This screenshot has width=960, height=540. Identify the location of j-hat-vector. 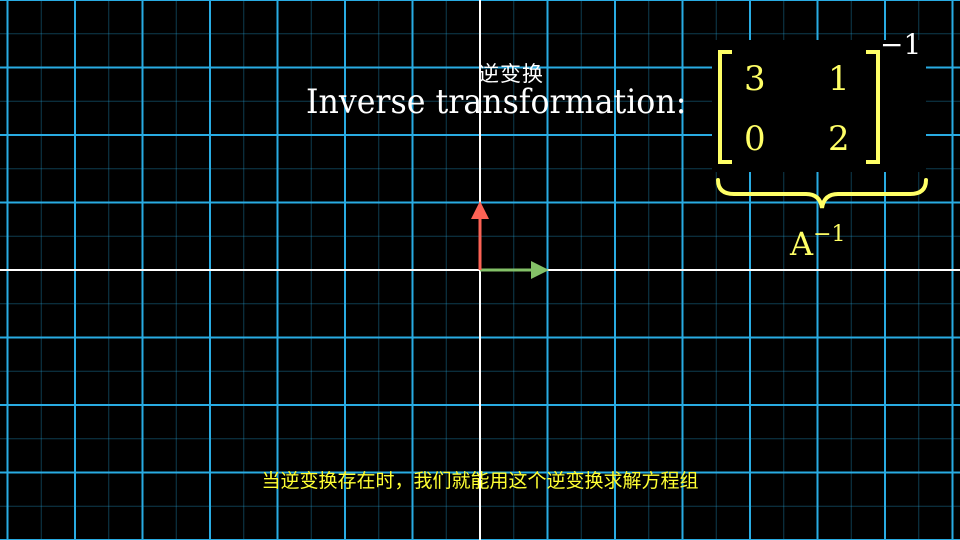
(480, 235).